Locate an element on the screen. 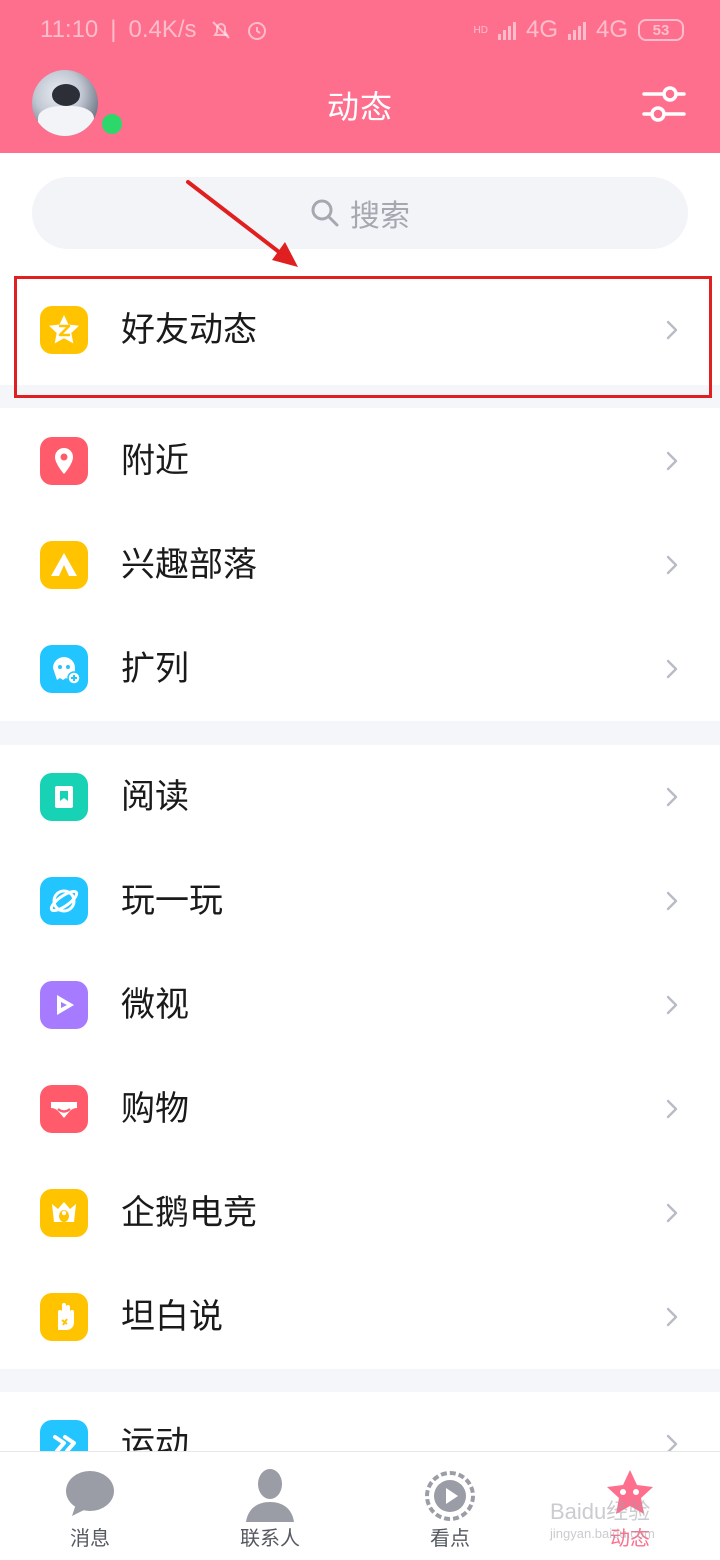  book-icon is located at coordinates (64, 797).